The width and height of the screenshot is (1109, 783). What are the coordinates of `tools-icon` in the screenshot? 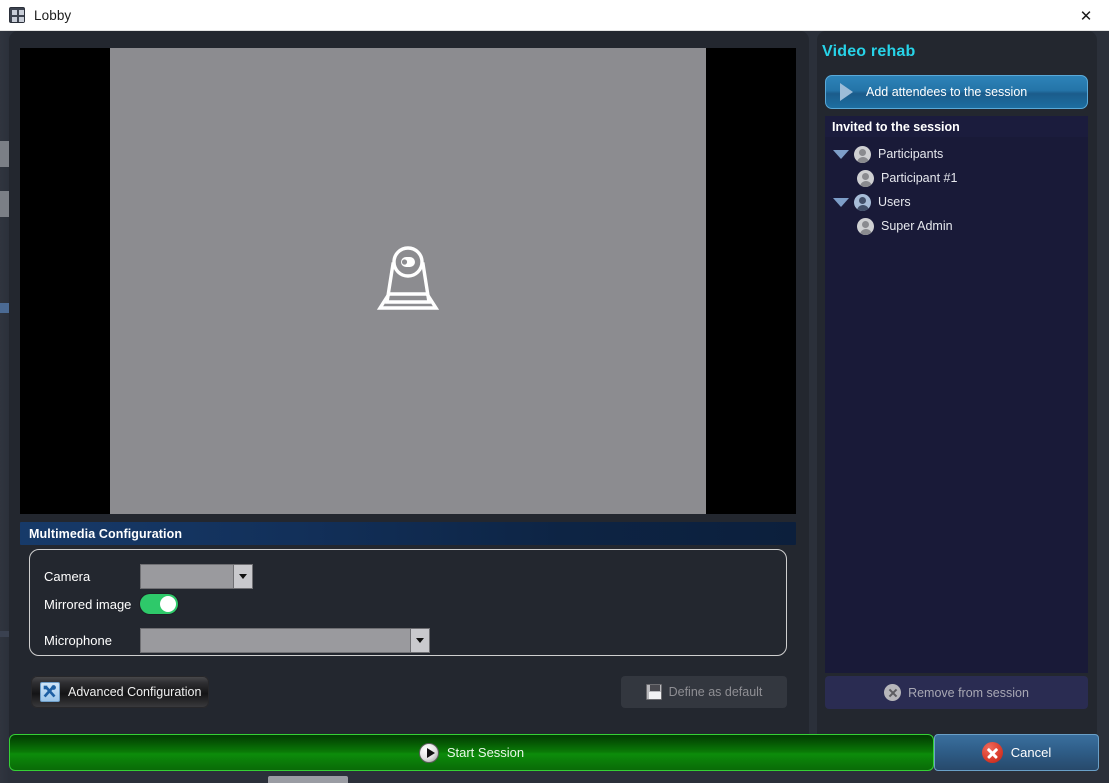 It's located at (50, 692).